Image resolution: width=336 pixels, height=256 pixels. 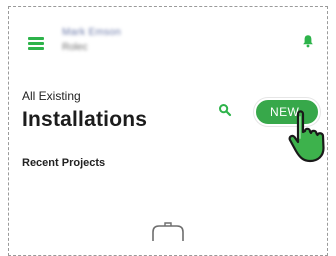 What do you see at coordinates (36, 43) in the screenshot?
I see `menu-icon` at bounding box center [36, 43].